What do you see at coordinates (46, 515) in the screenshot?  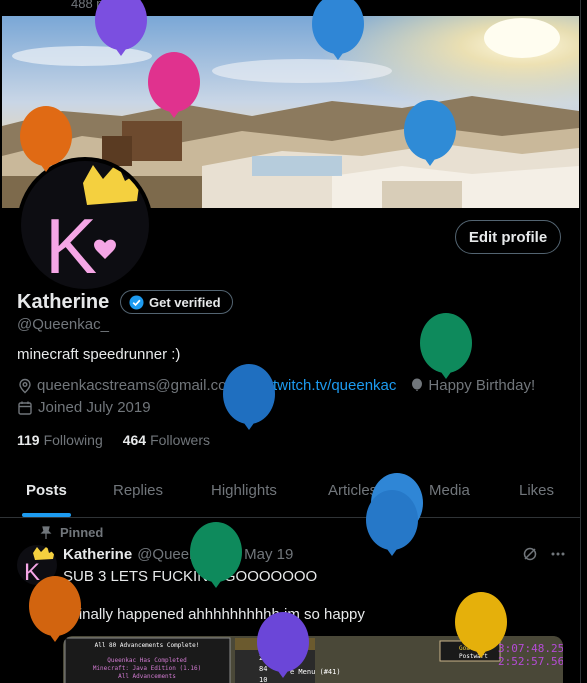 I see `active-tab-indicator` at bounding box center [46, 515].